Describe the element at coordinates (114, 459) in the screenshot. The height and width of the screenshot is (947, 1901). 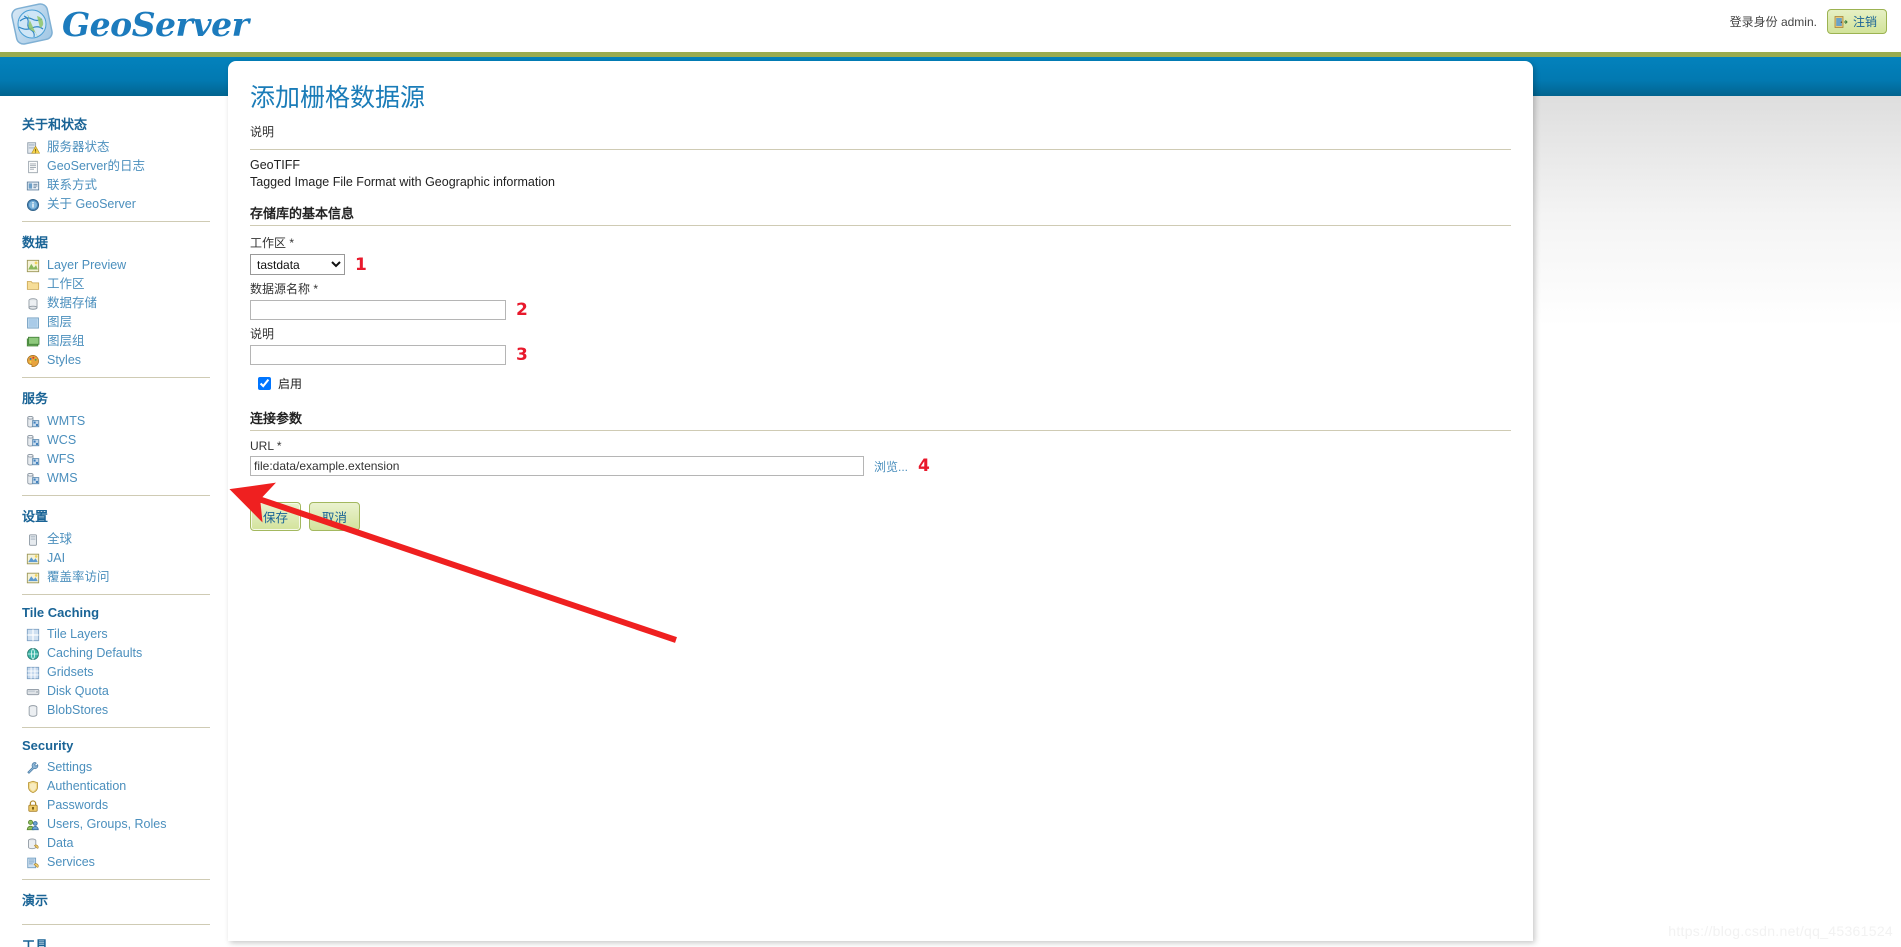
I see `sidebar-item-wfs: WFS` at that location.